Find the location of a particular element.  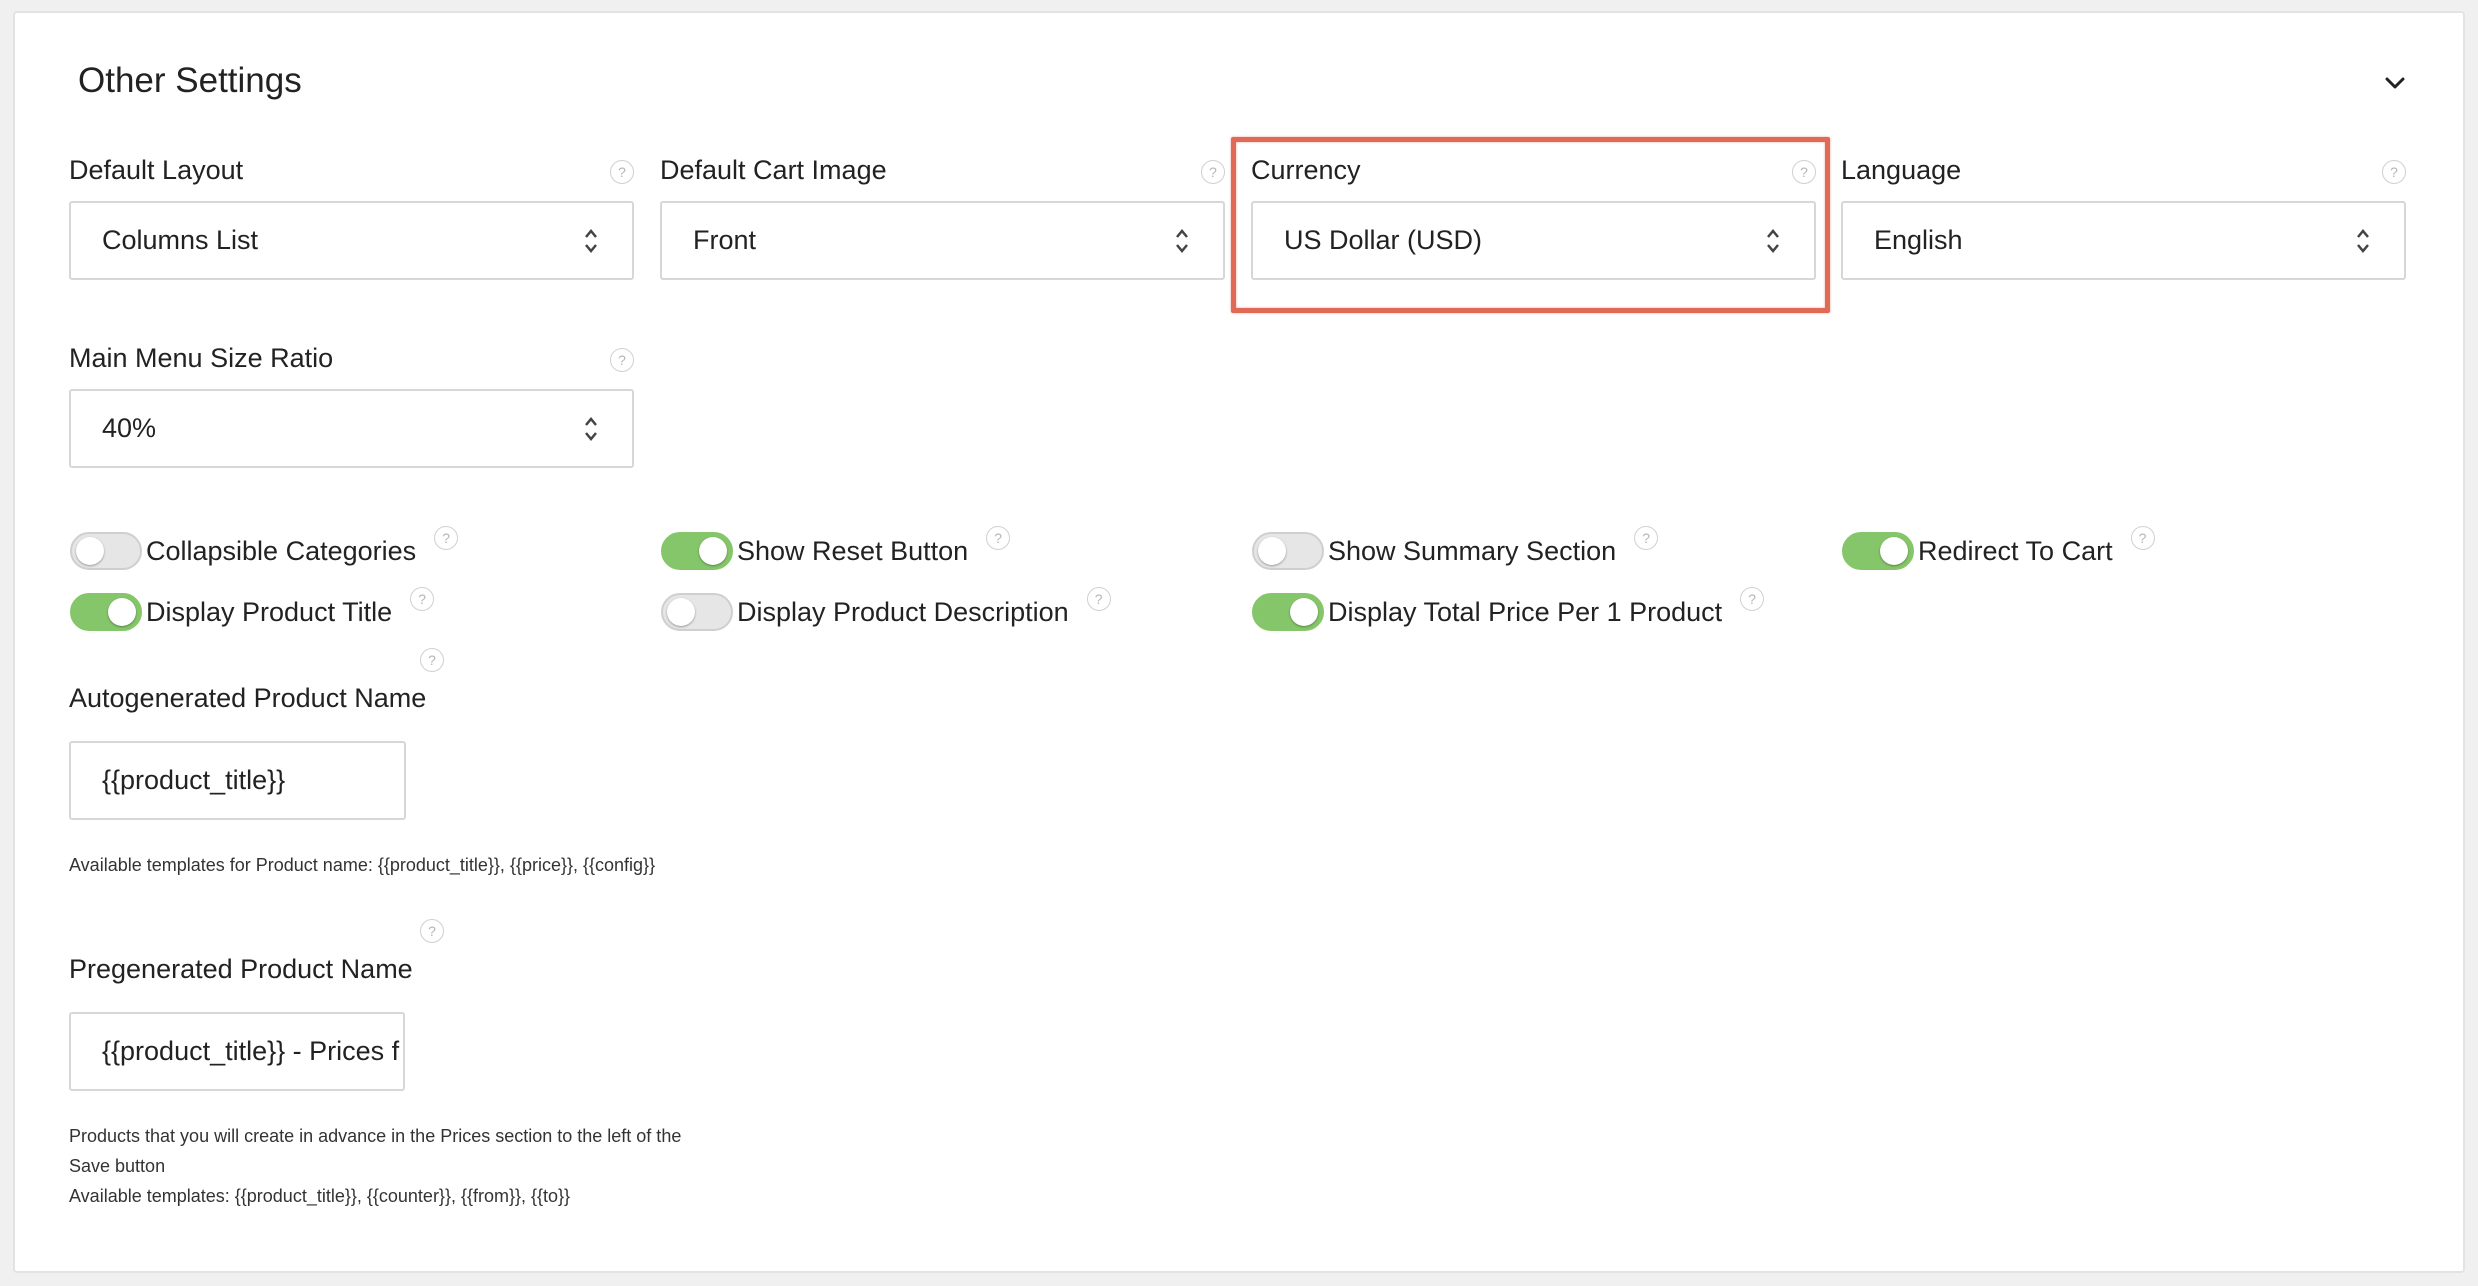

display-product-title-label: Display Product Title is located at coordinates (269, 611).